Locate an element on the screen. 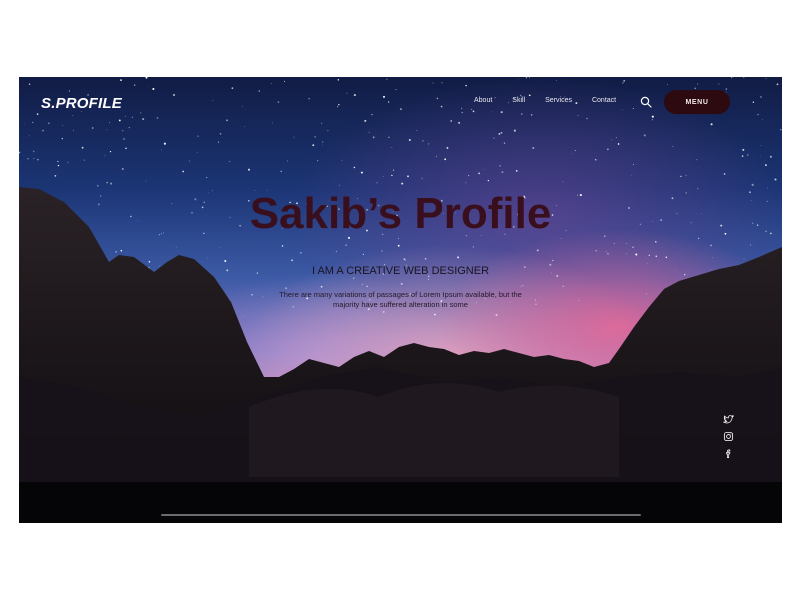 This screenshot has height=600, width=800. menu-button: MENU is located at coordinates (697, 102).